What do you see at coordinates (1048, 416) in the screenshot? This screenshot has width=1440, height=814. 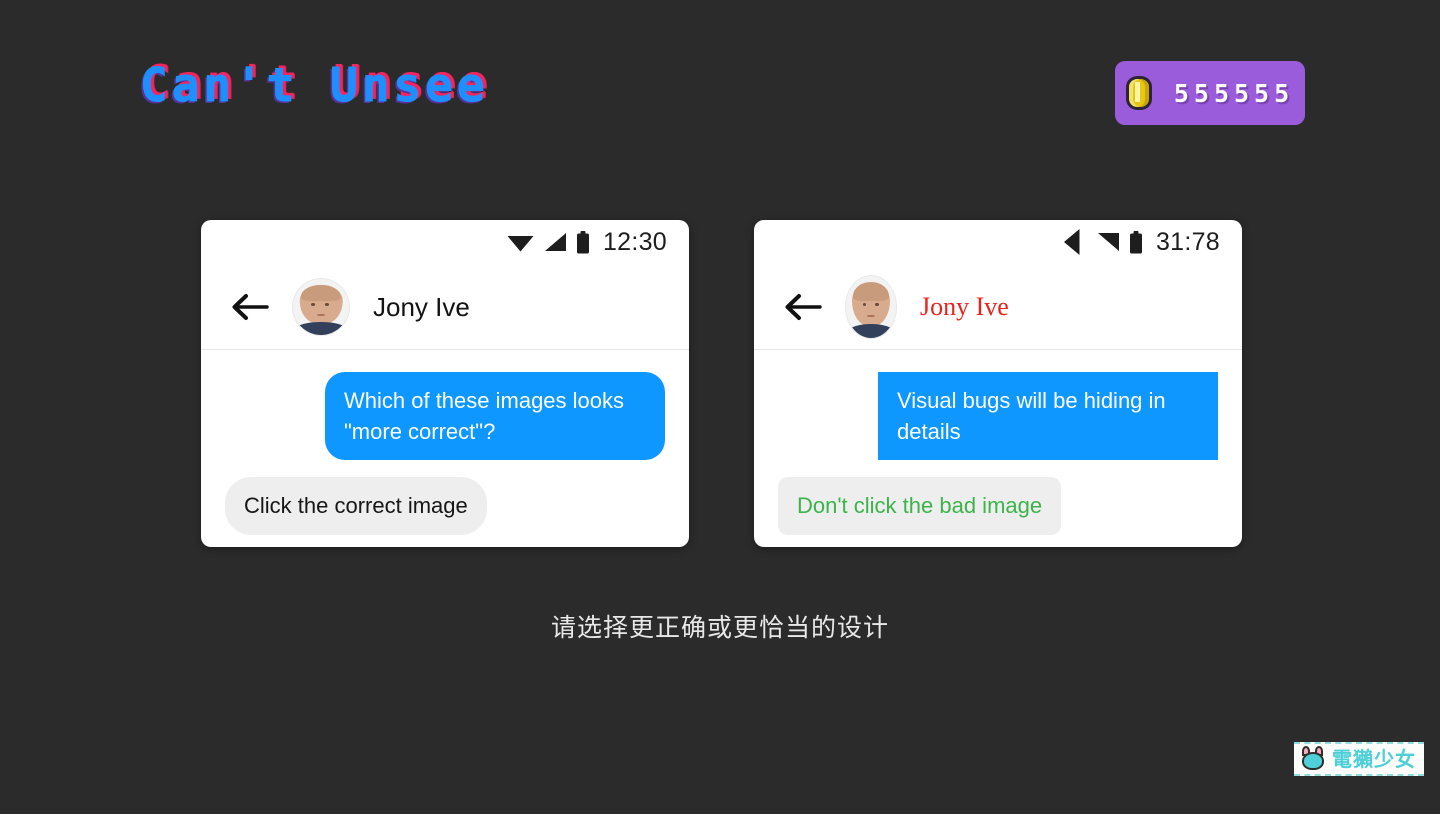 I see `message-bubble-outgoing: Visual bugs will be hiding in details` at bounding box center [1048, 416].